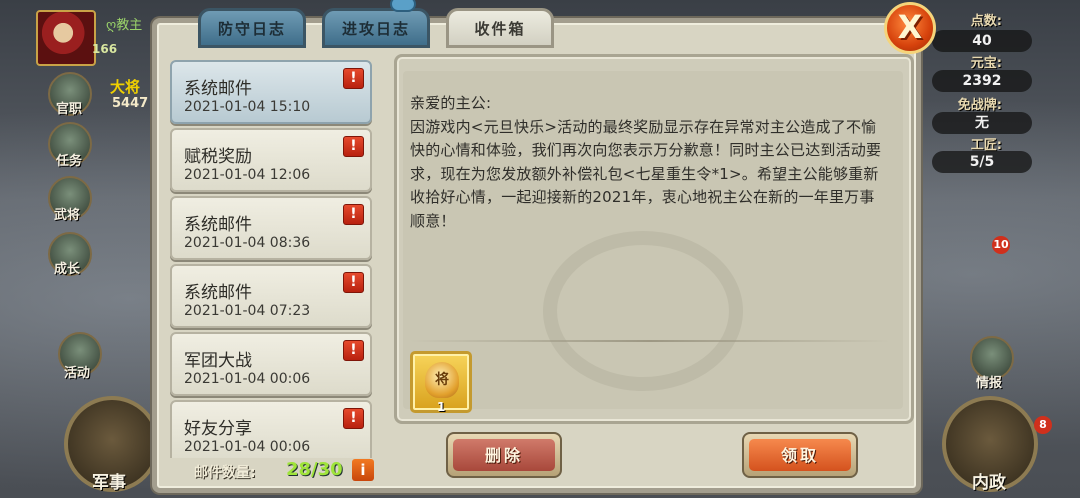  Describe the element at coordinates (69, 161) in the screenshot. I see `task-label: 任务` at that location.